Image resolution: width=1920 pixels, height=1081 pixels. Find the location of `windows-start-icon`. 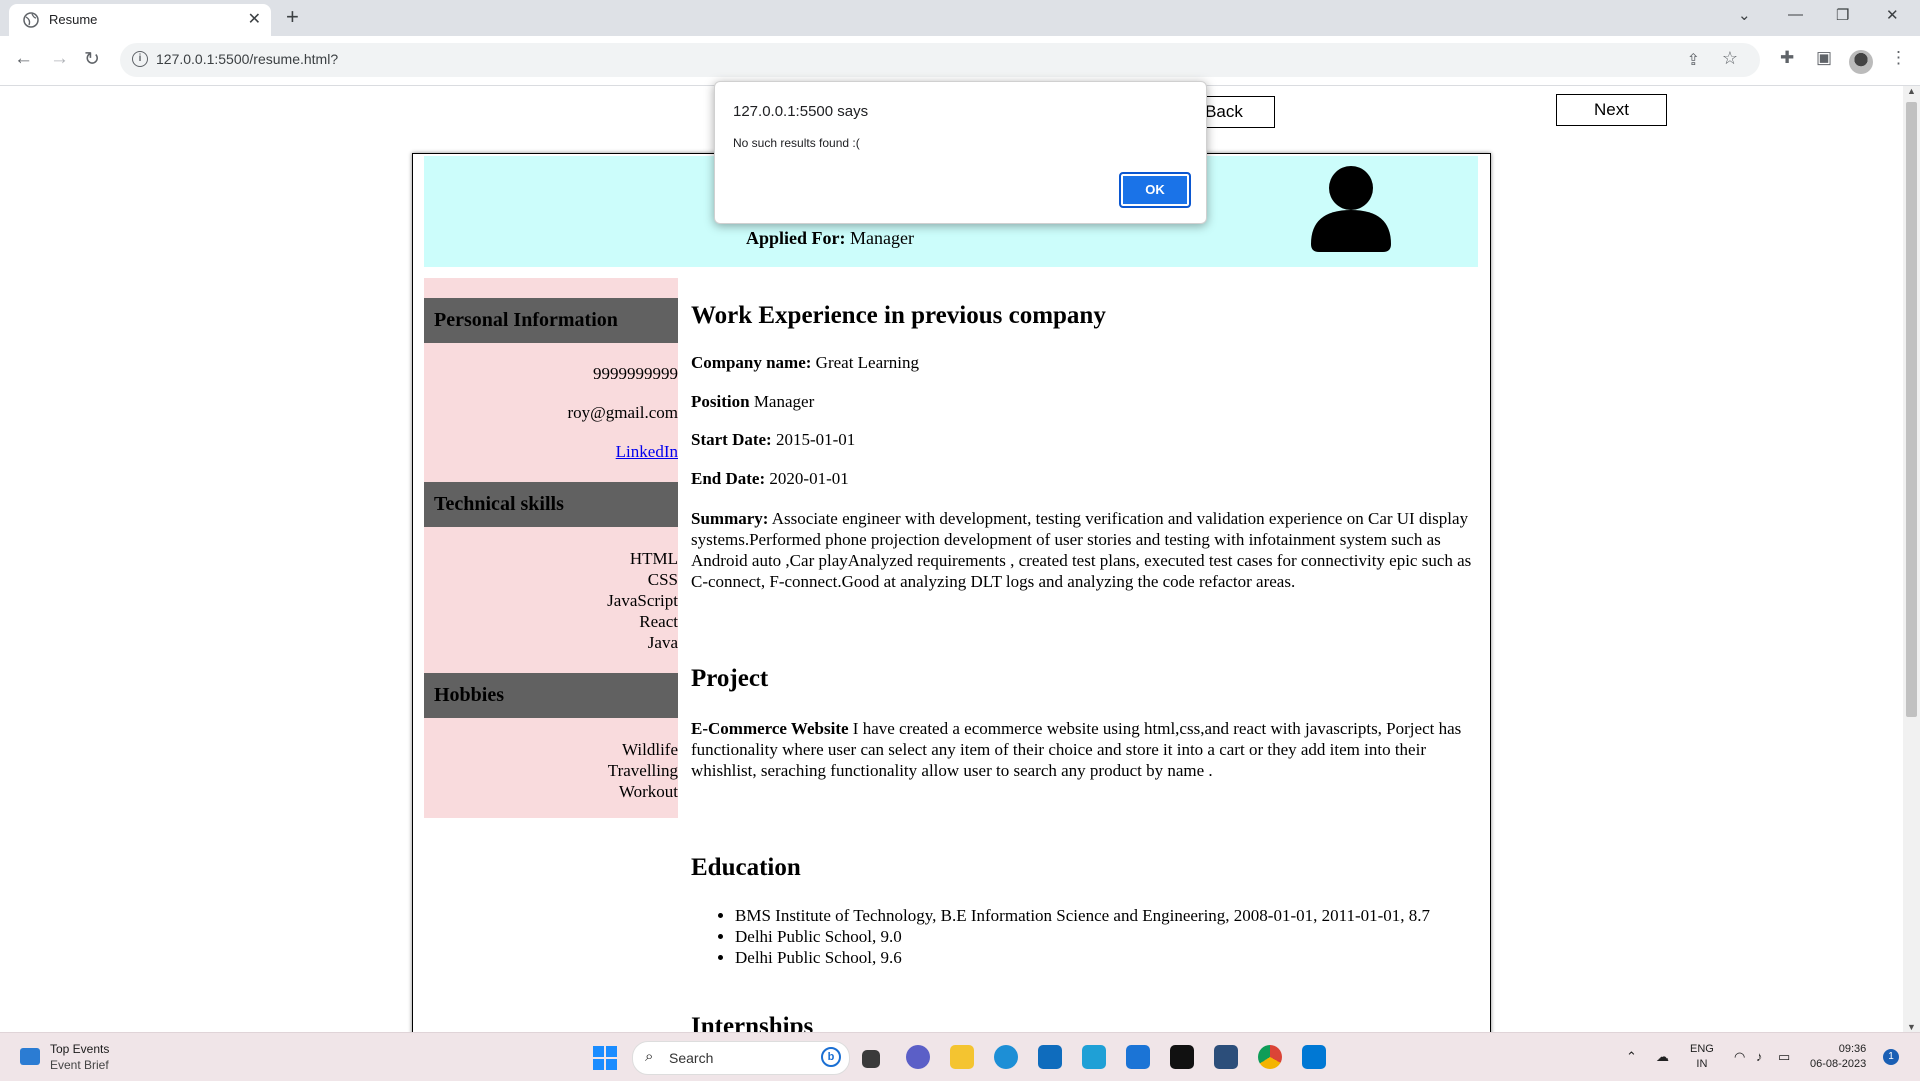

windows-start-icon is located at coordinates (605, 1058).